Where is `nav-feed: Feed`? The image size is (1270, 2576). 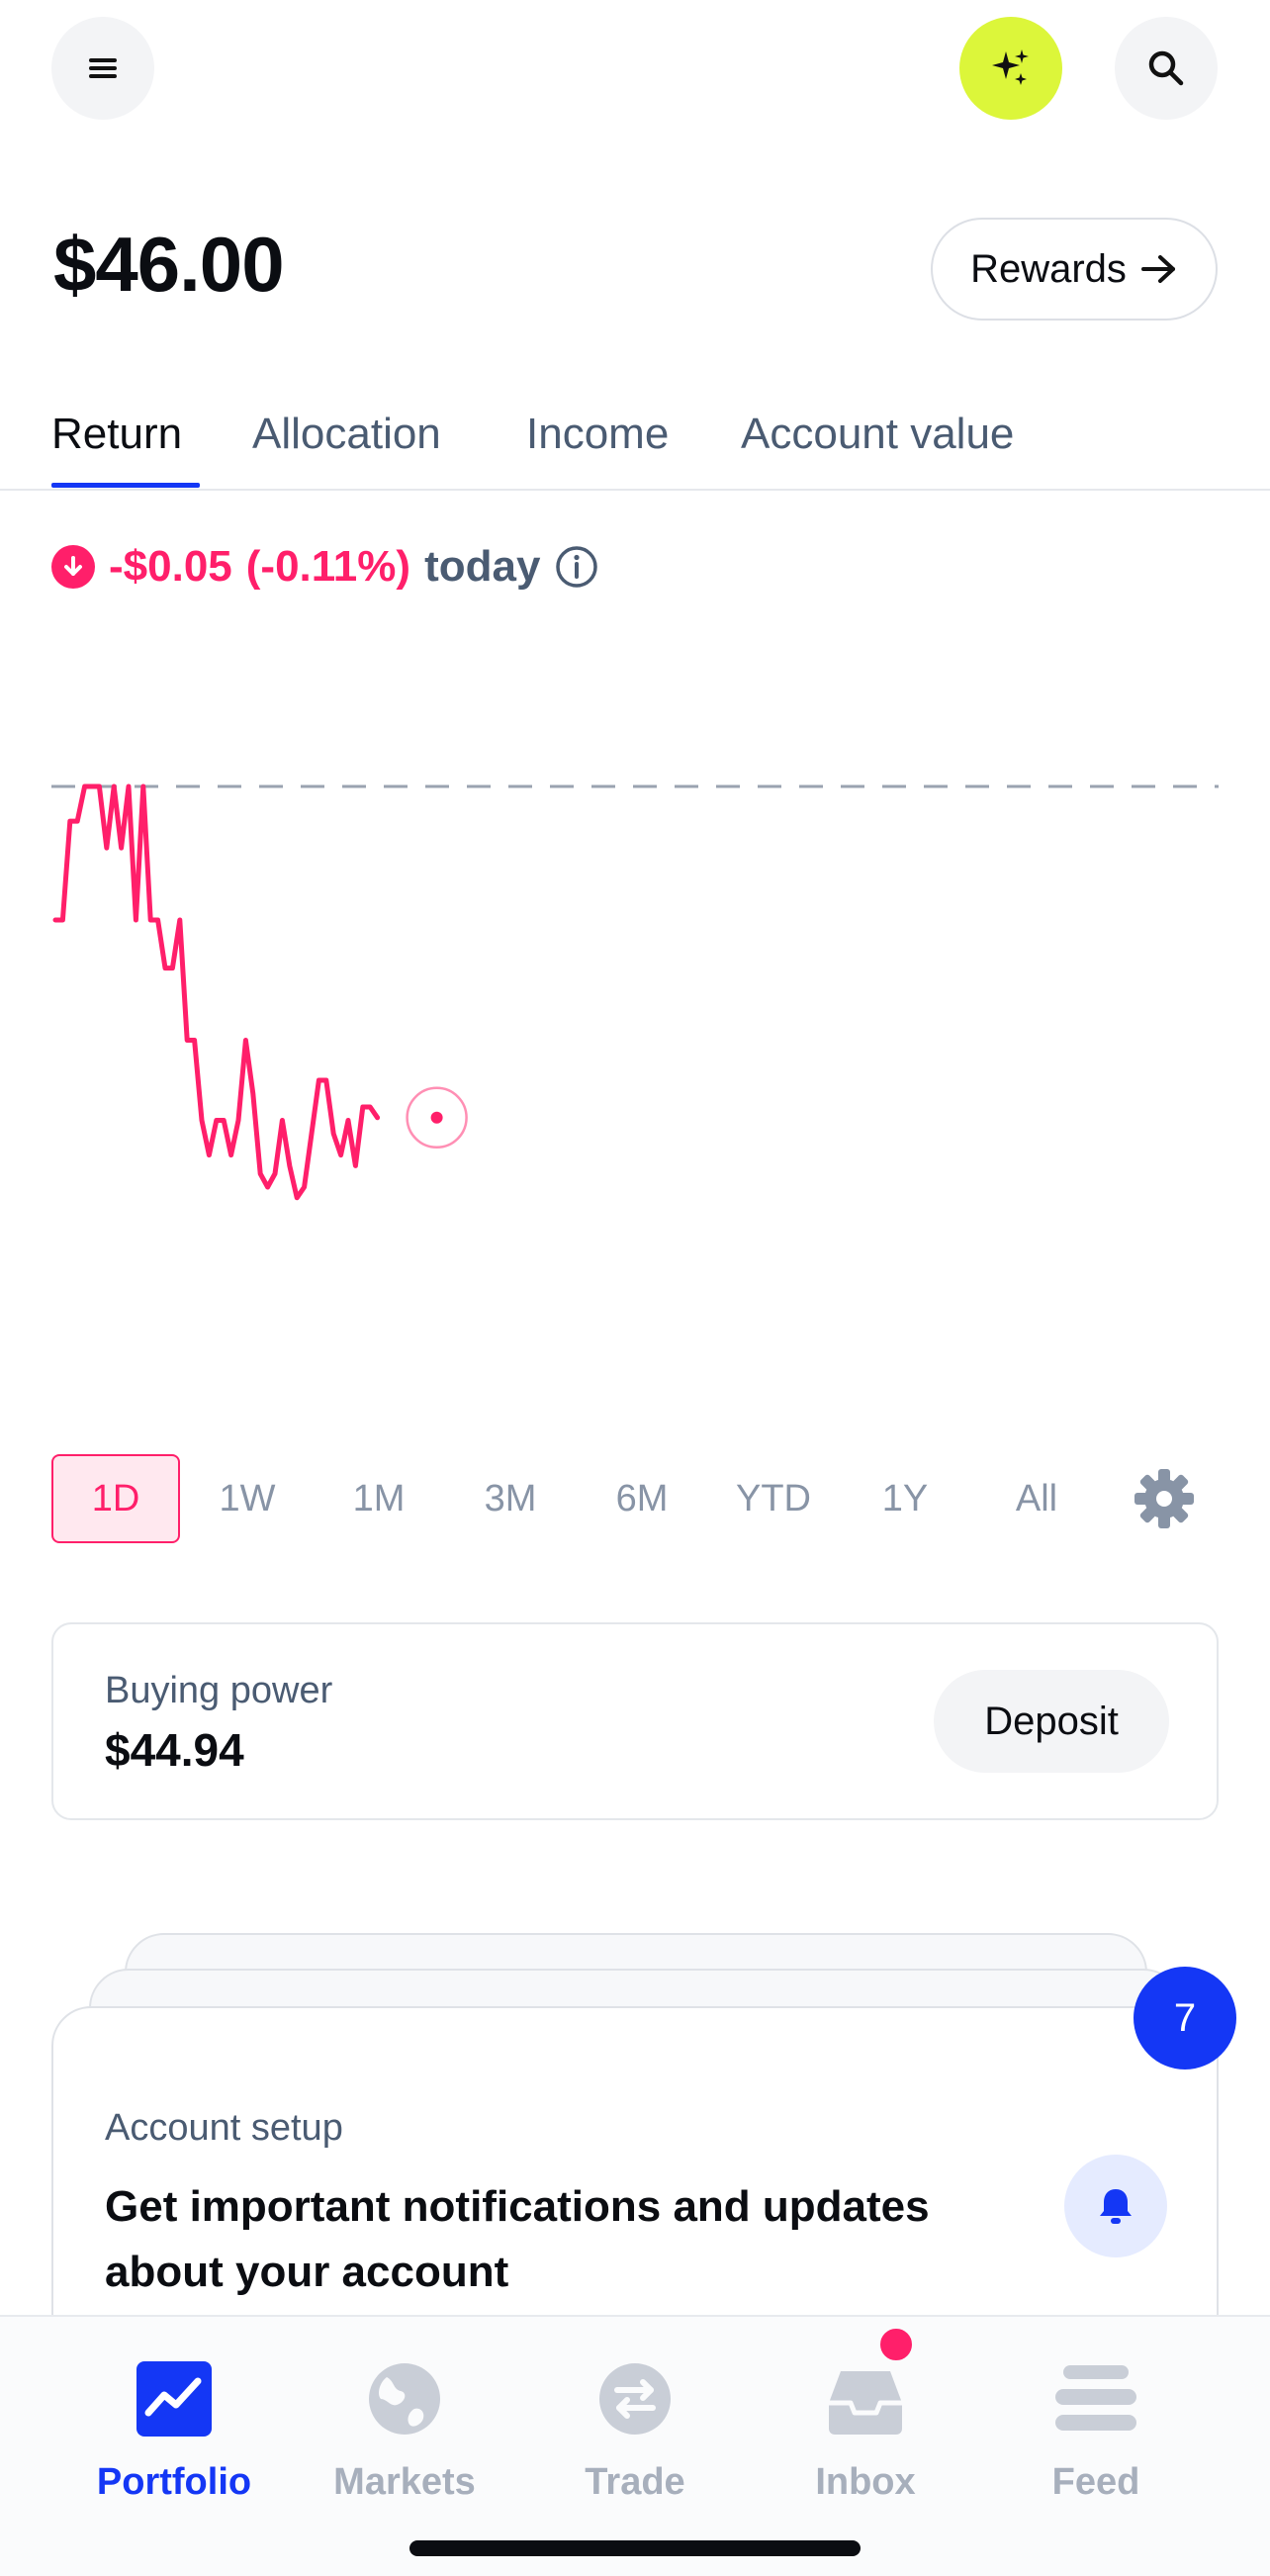
nav-feed: Feed is located at coordinates (1096, 2430).